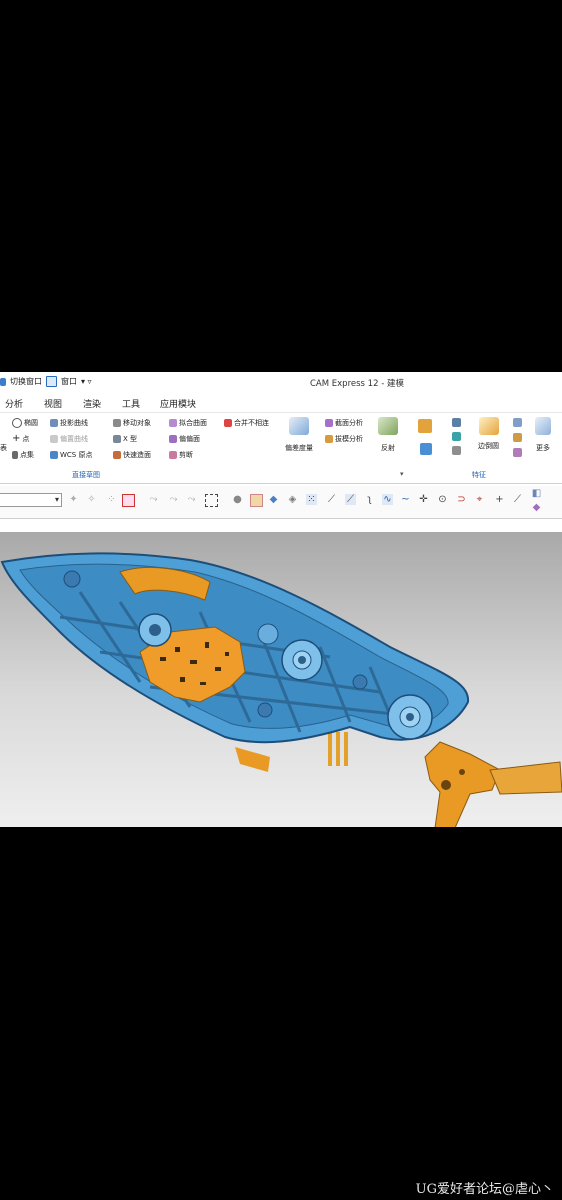 The width and height of the screenshot is (562, 1200). What do you see at coordinates (462, 784) in the screenshot?
I see `orange-bracket` at bounding box center [462, 784].